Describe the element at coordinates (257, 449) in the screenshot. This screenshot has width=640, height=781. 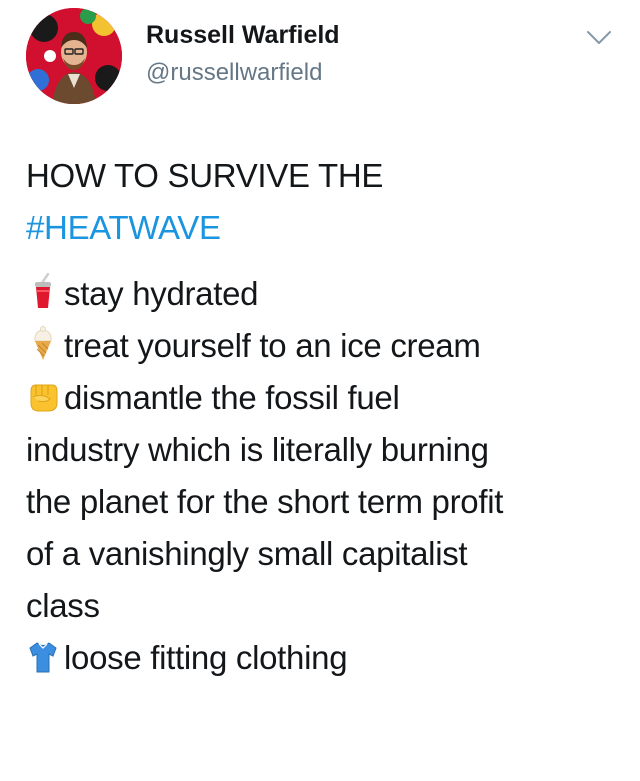
I see `continuation-line: industry which is literally burning` at that location.